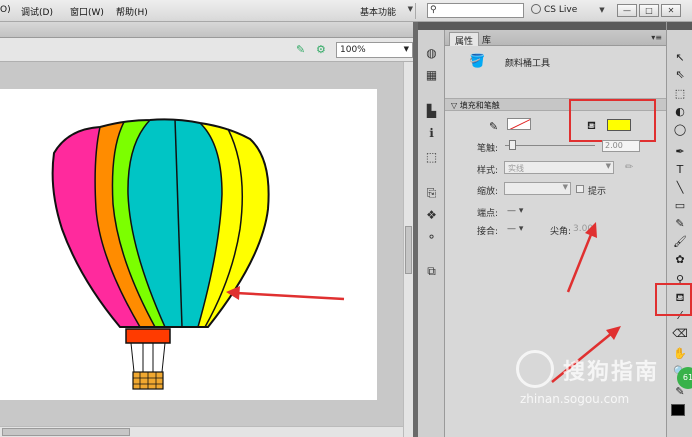  I want to click on horizontal-scrollbar, so click(201, 431).